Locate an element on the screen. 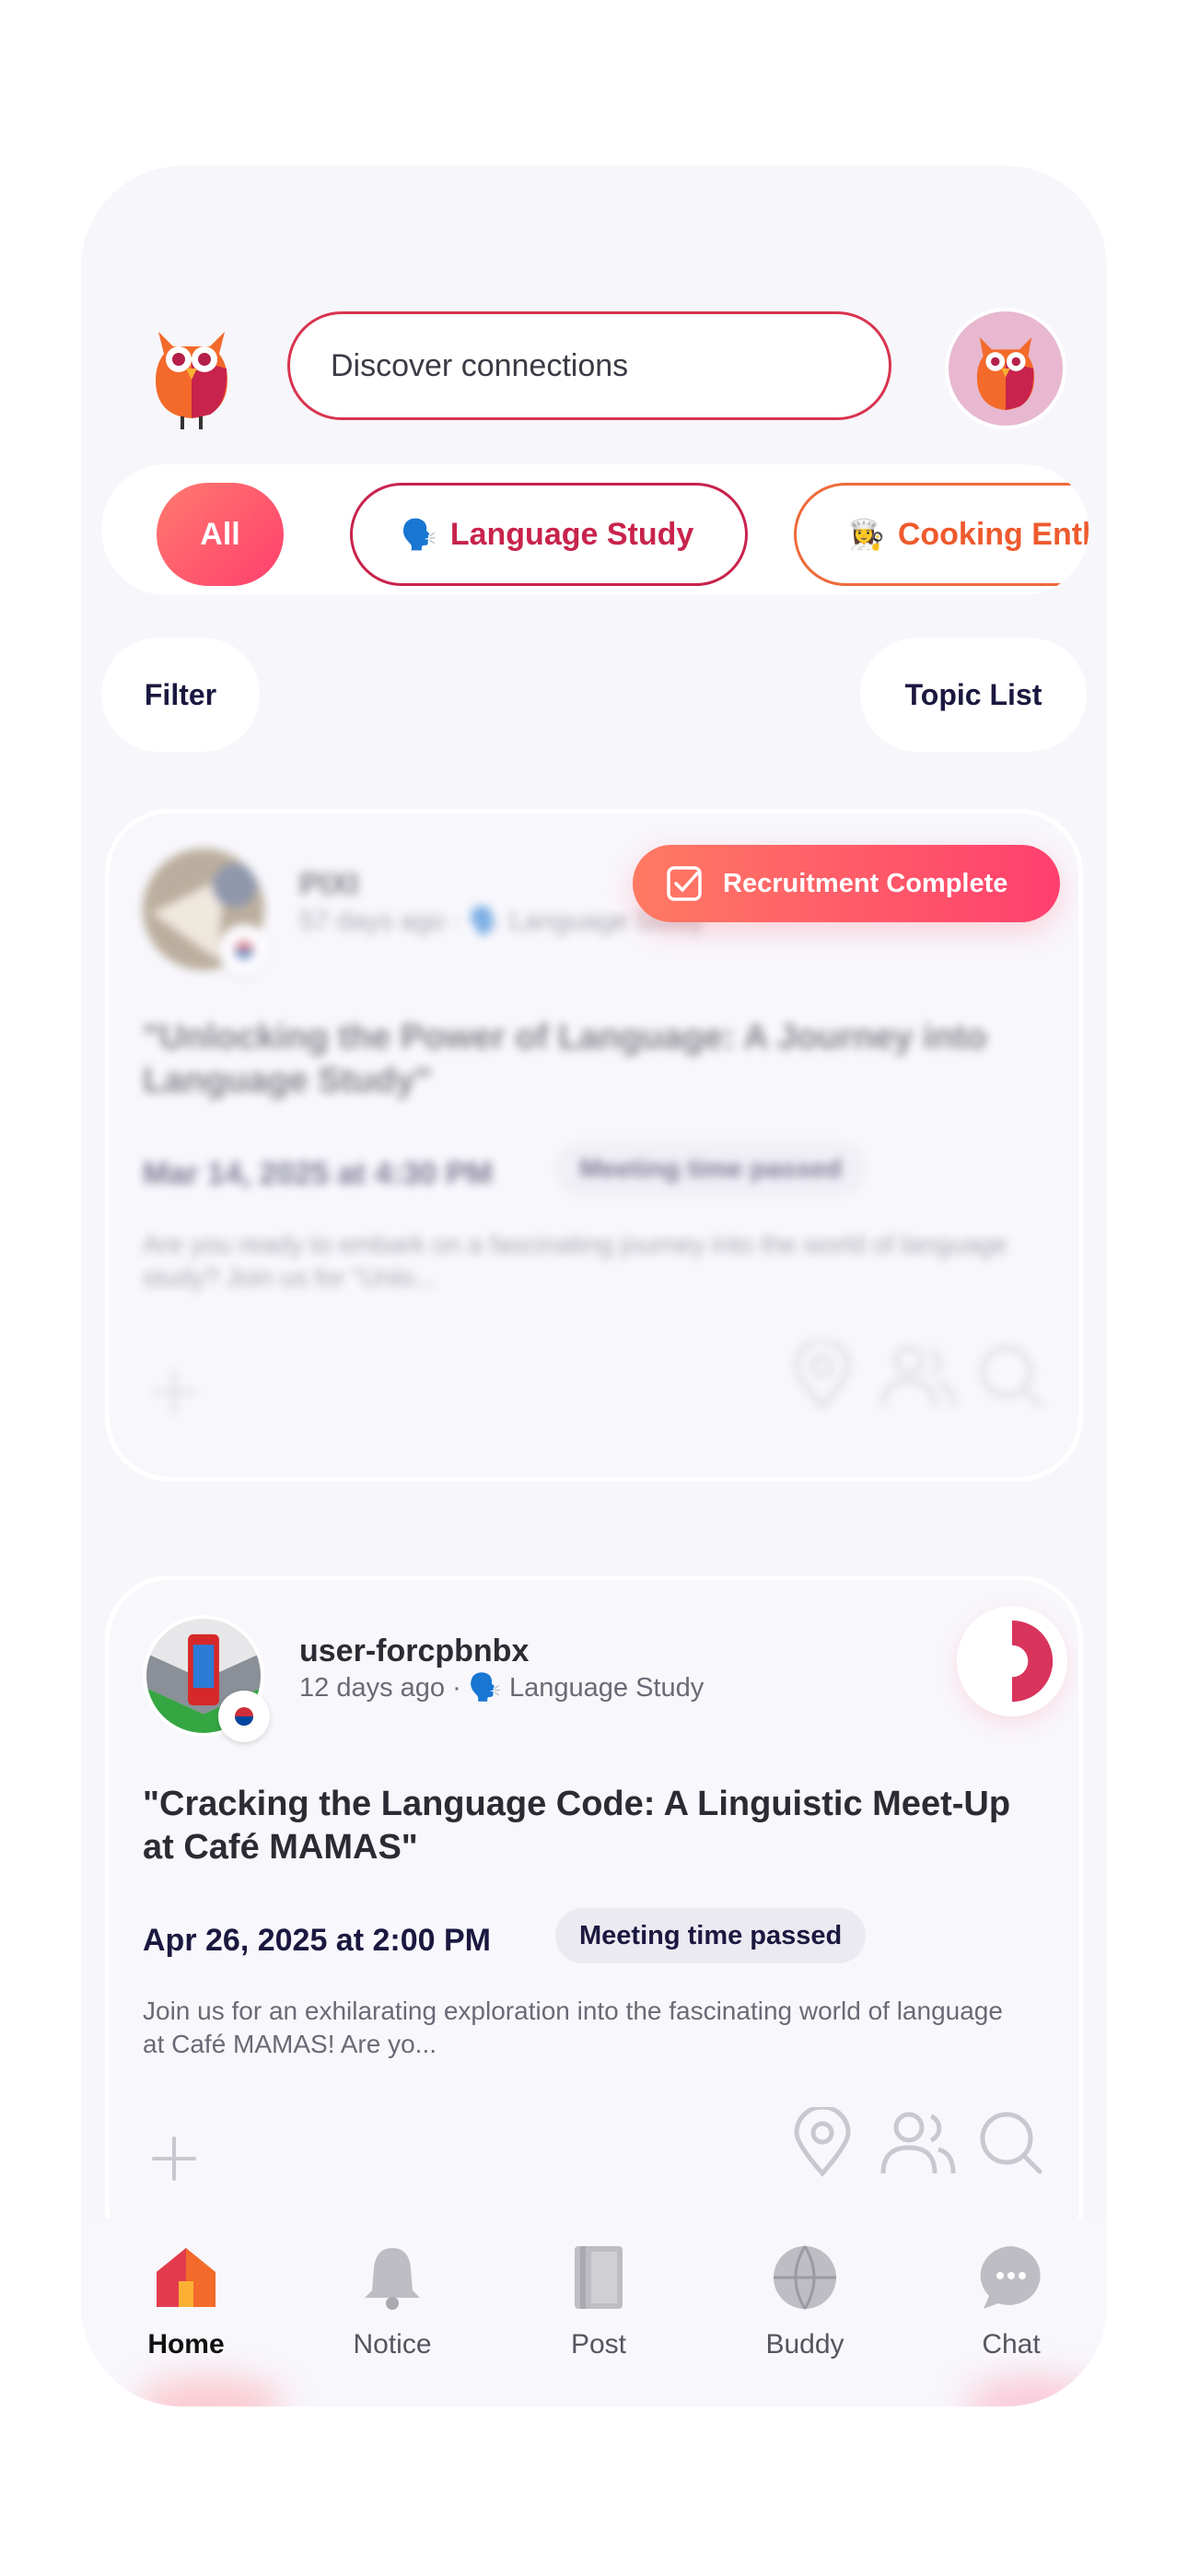  post-category: Language Study is located at coordinates (606, 1688).